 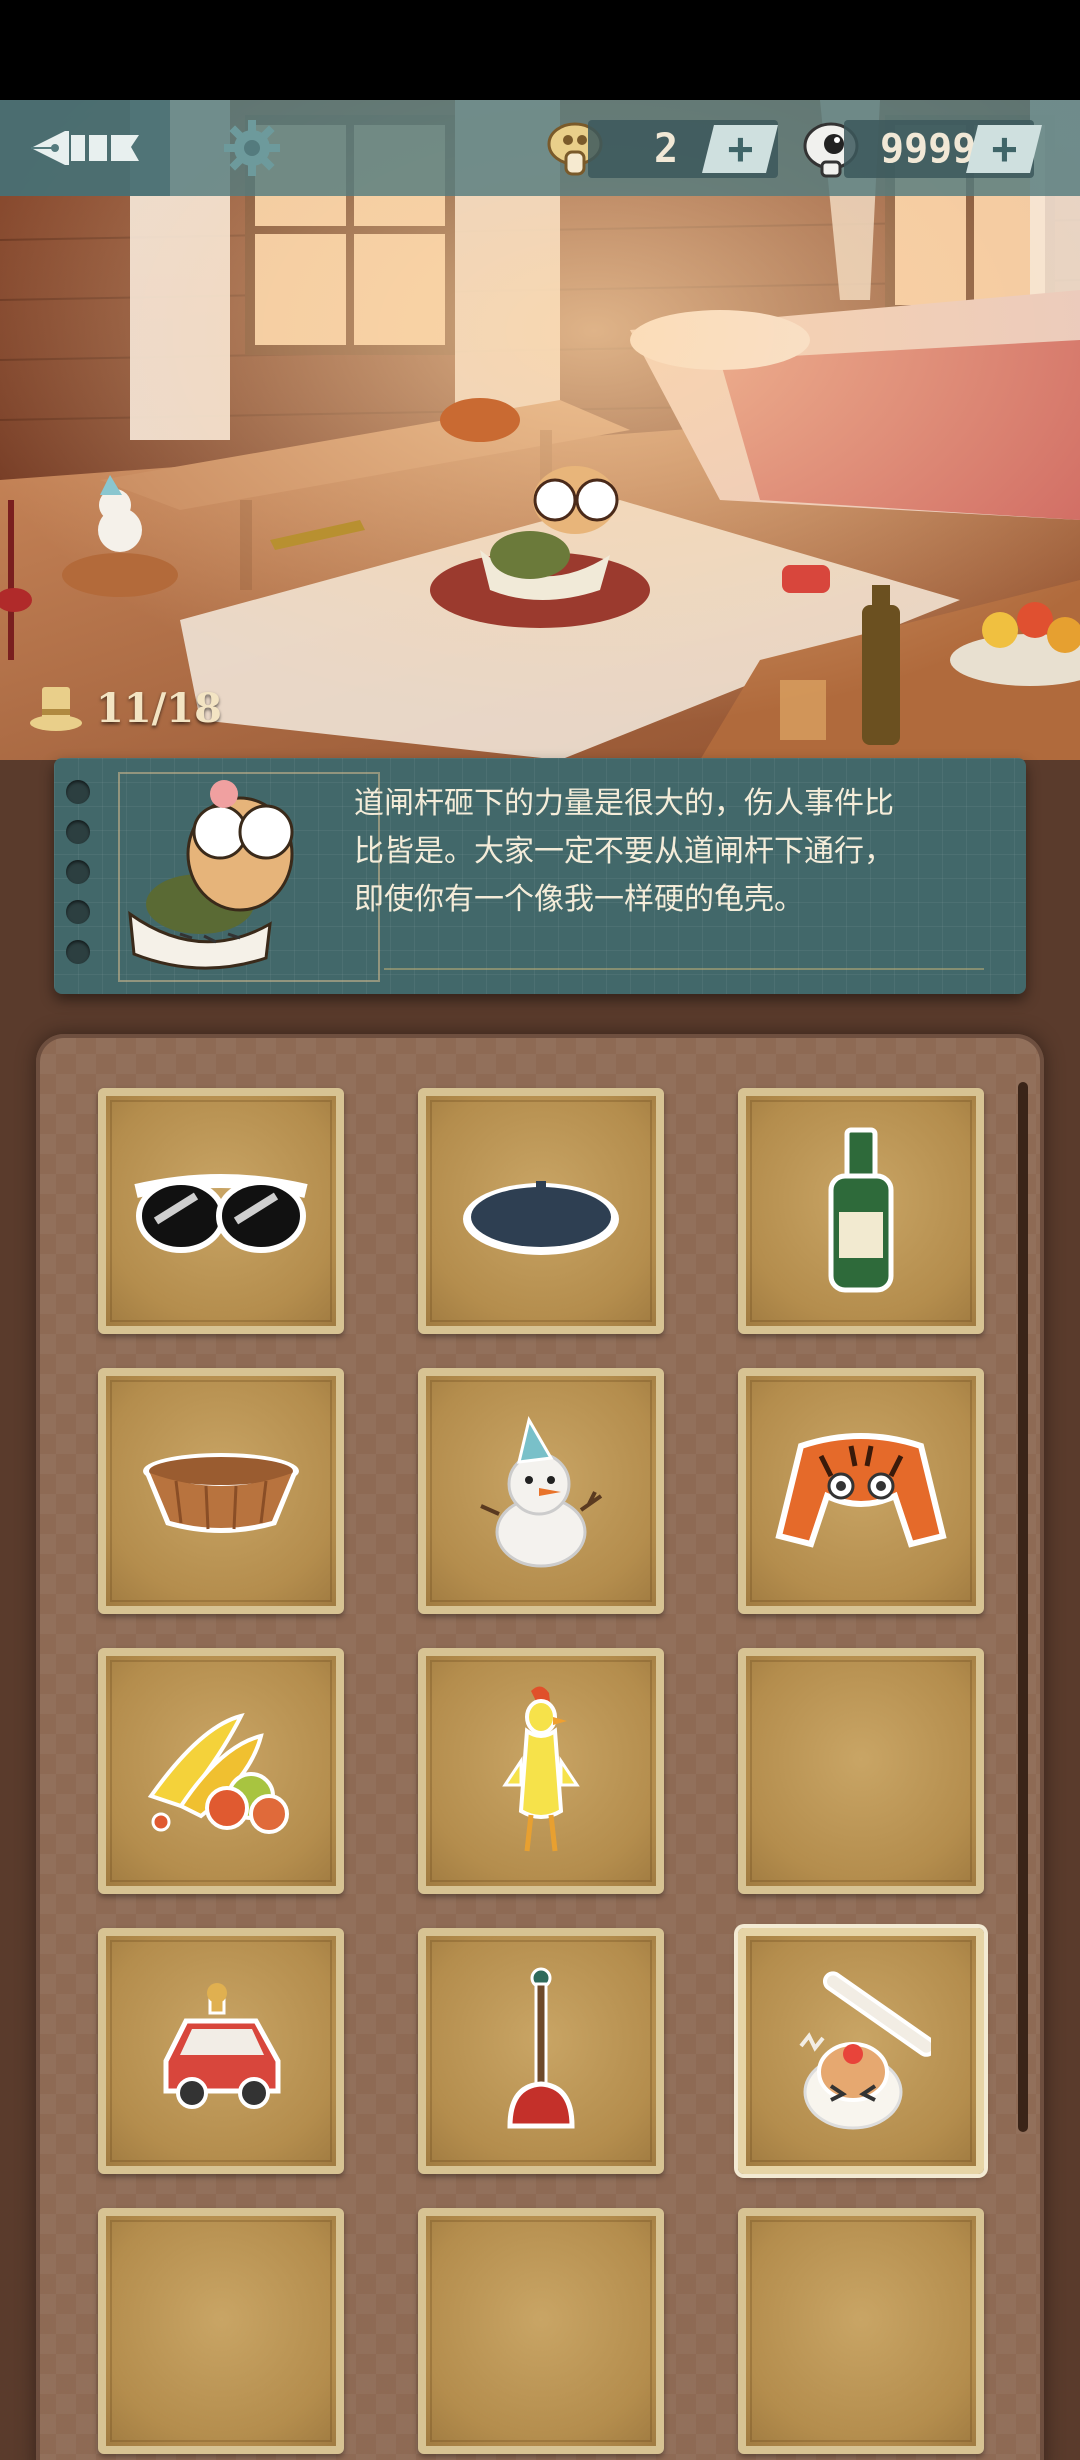 I want to click on fruits-icon, so click(x=218, y=1773).